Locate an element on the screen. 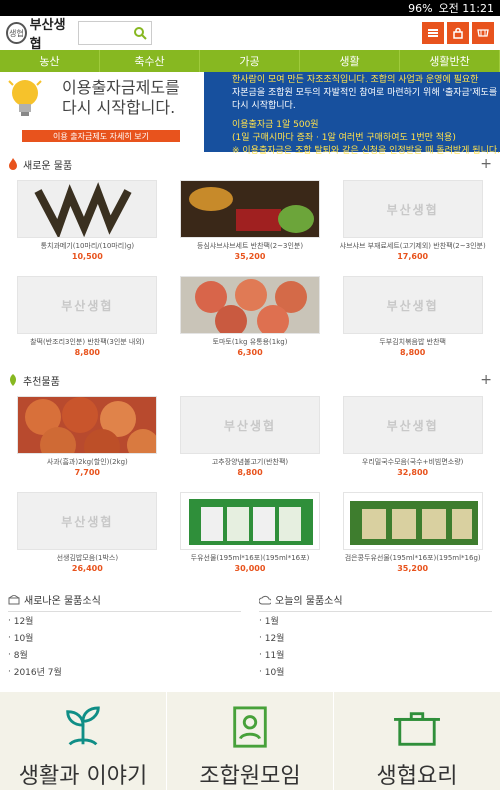  nav-item-livestock: 축수산 is located at coordinates (150, 61).